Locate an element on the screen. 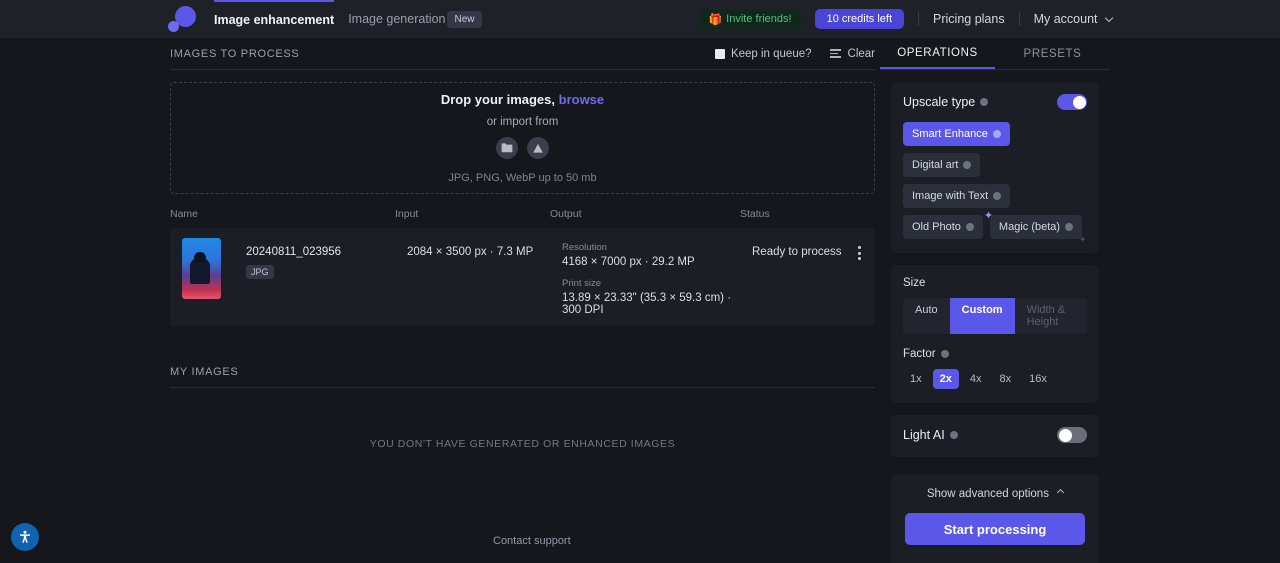 This screenshot has width=1280, height=563. images-to-process-tools: Keep in queue? Clear is located at coordinates (794, 53).